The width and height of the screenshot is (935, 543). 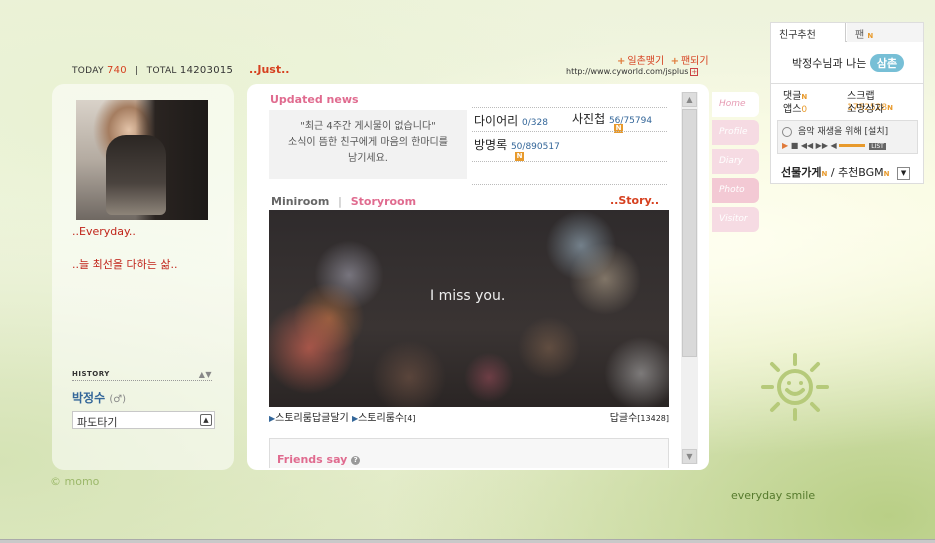 What do you see at coordinates (206, 420) in the screenshot?
I see `chevron-up-icon: ▲` at bounding box center [206, 420].